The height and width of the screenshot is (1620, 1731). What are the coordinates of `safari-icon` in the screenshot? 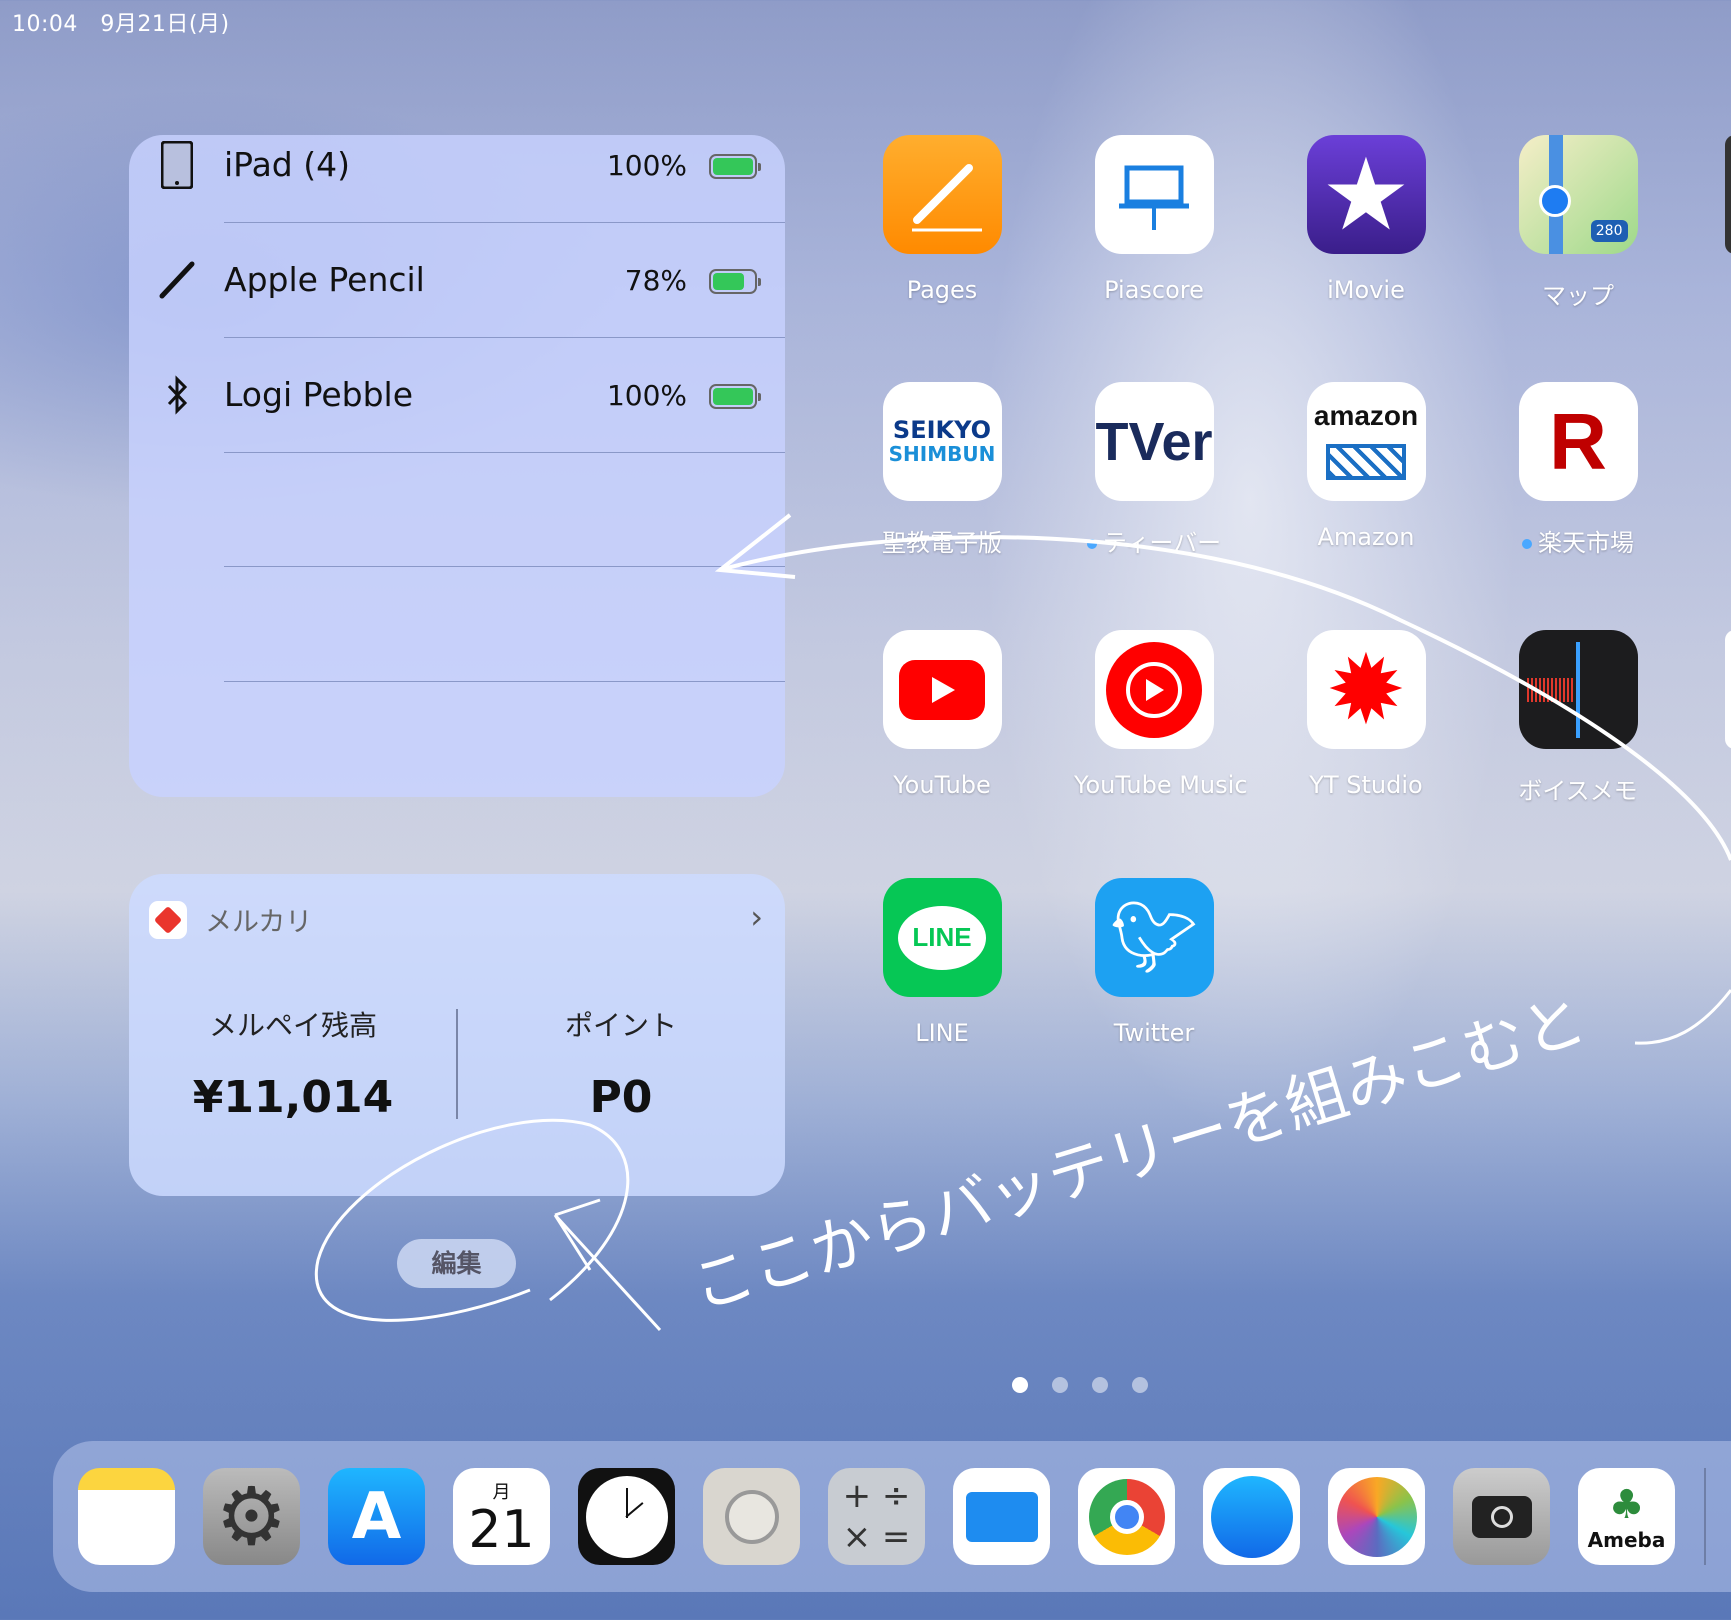 It's located at (1251, 1516).